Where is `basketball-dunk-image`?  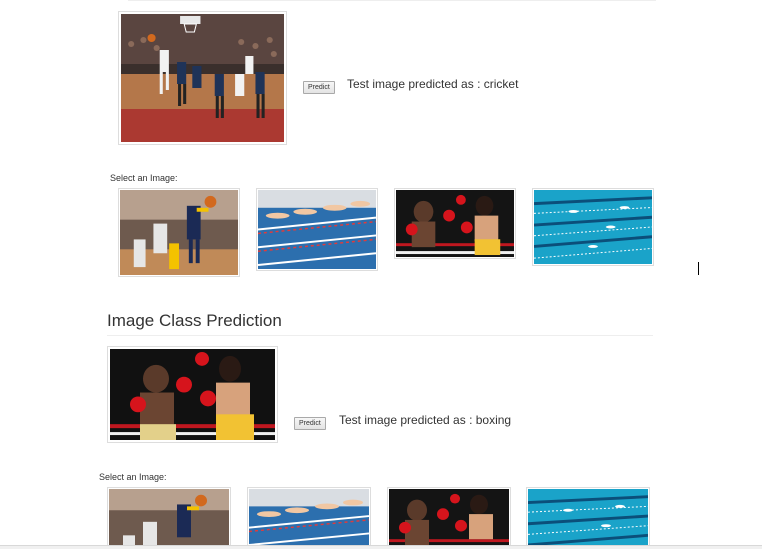 basketball-dunk-image is located at coordinates (202, 78).